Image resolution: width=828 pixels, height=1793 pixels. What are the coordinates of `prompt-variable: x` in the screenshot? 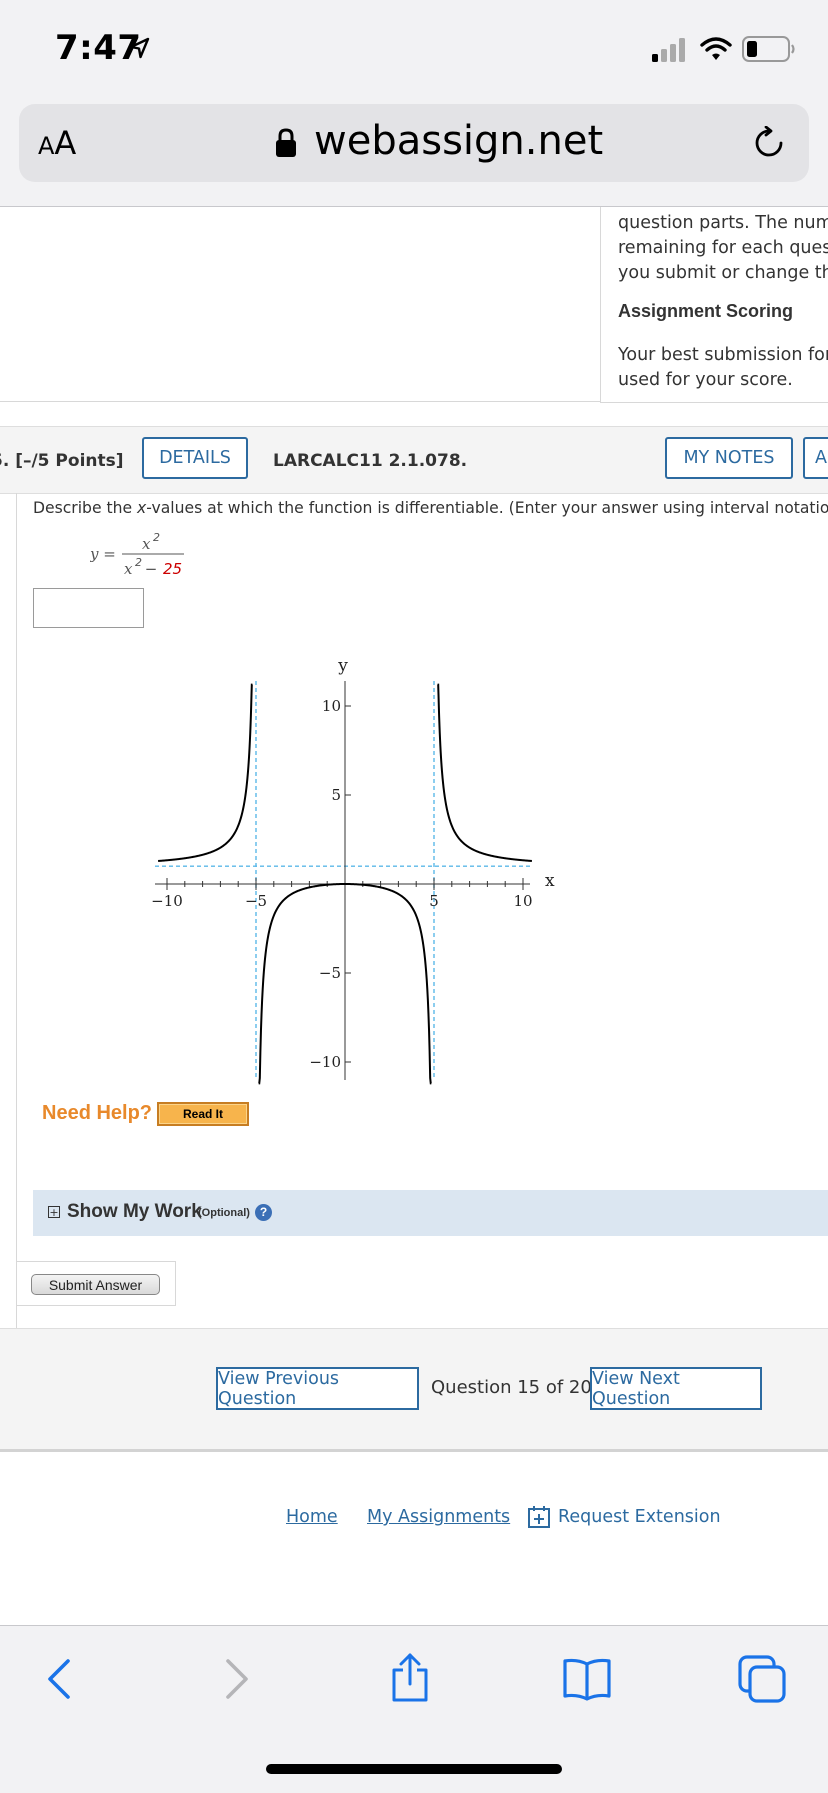 It's located at (142, 508).